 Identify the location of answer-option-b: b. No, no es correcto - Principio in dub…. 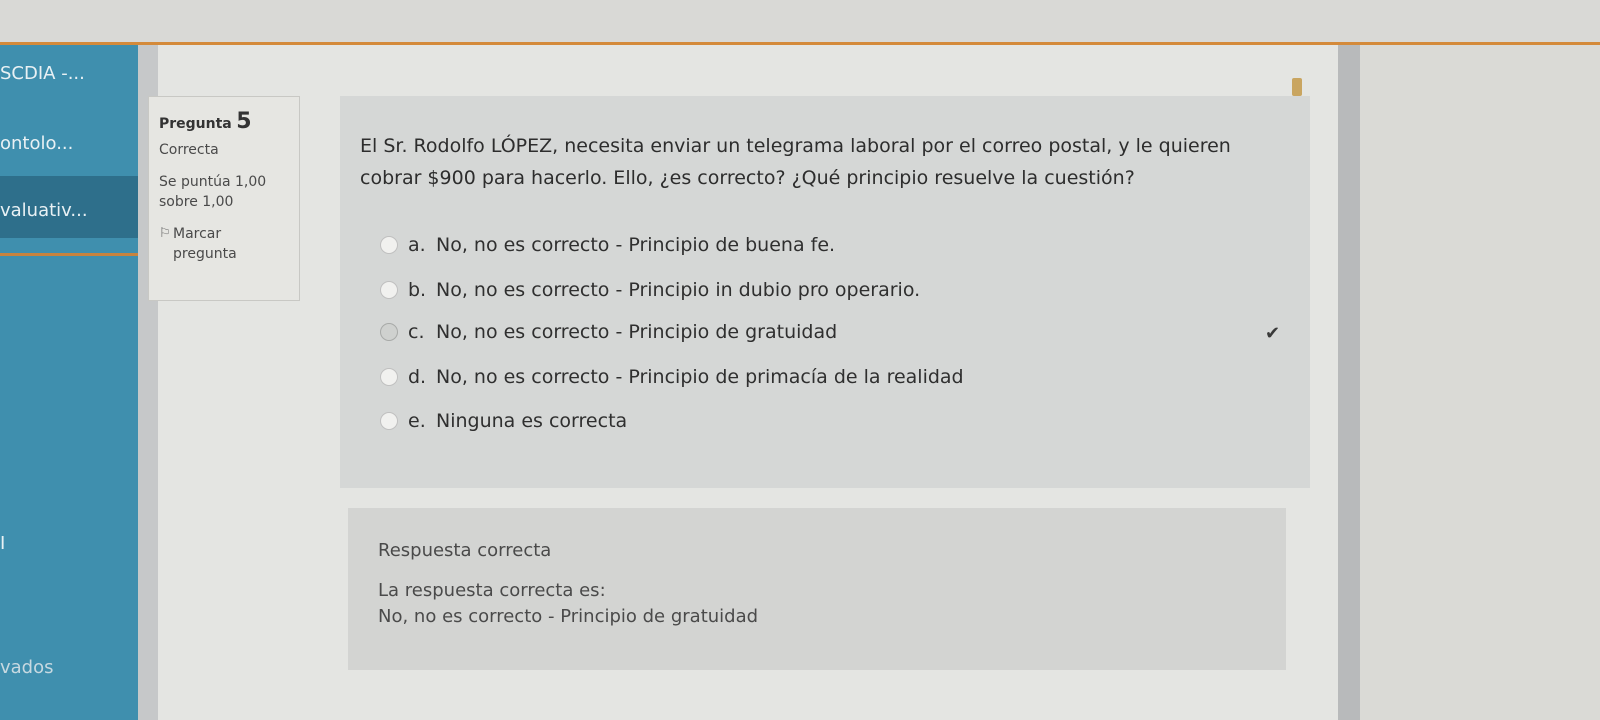
(650, 290).